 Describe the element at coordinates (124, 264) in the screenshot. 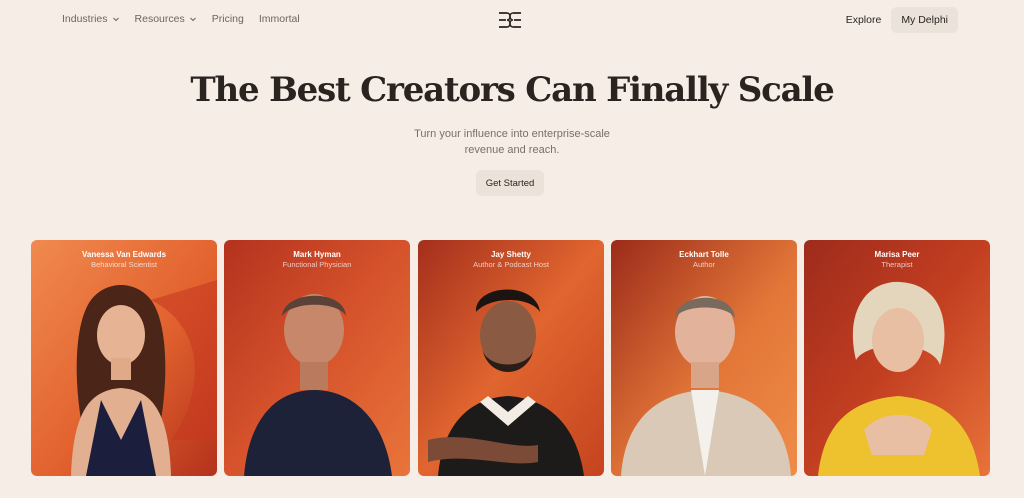

I see `creator-role: Behavioral Scientist` at that location.